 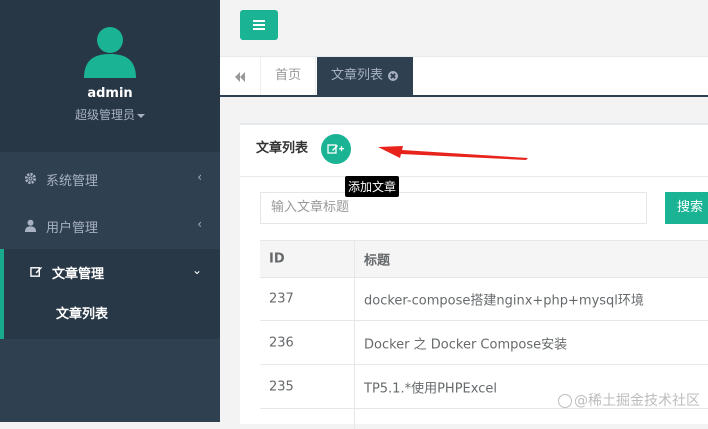 What do you see at coordinates (110, 294) in the screenshot?
I see `sidebar-item-articles: 文章管理 ⌄ 文章列表` at bounding box center [110, 294].